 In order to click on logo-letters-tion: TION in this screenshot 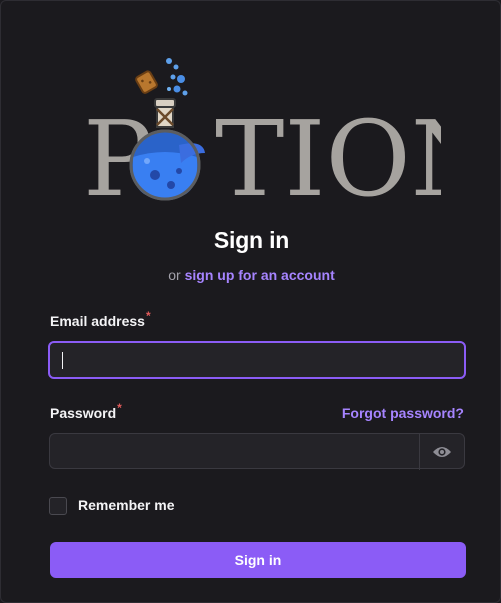, I will do `click(328, 150)`.